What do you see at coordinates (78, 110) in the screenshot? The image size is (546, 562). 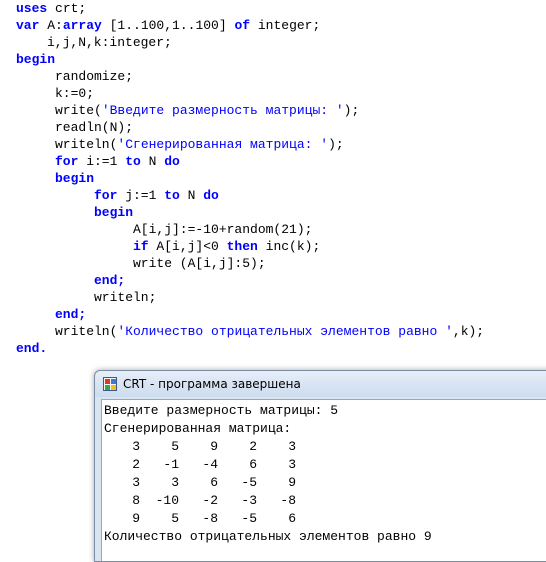 I see `code-token: write(` at bounding box center [78, 110].